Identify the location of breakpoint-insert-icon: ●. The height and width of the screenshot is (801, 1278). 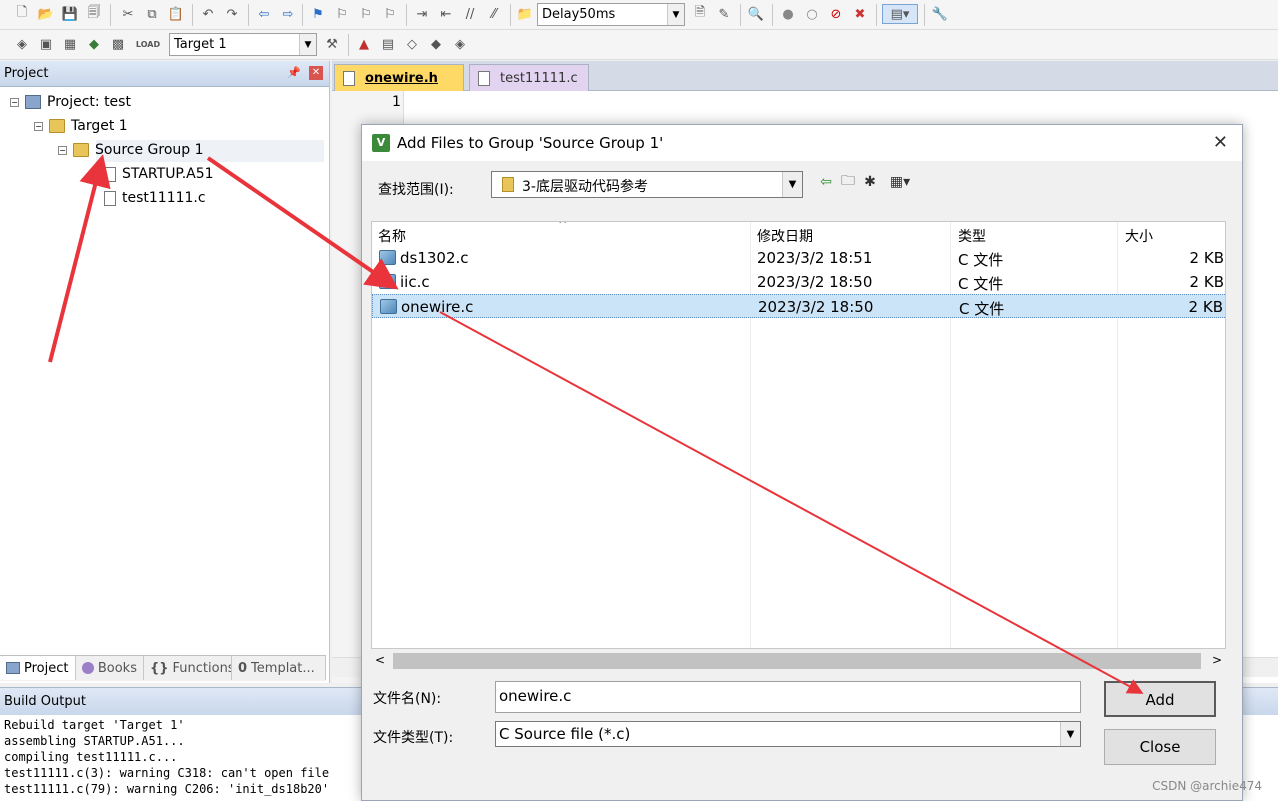
(788, 14).